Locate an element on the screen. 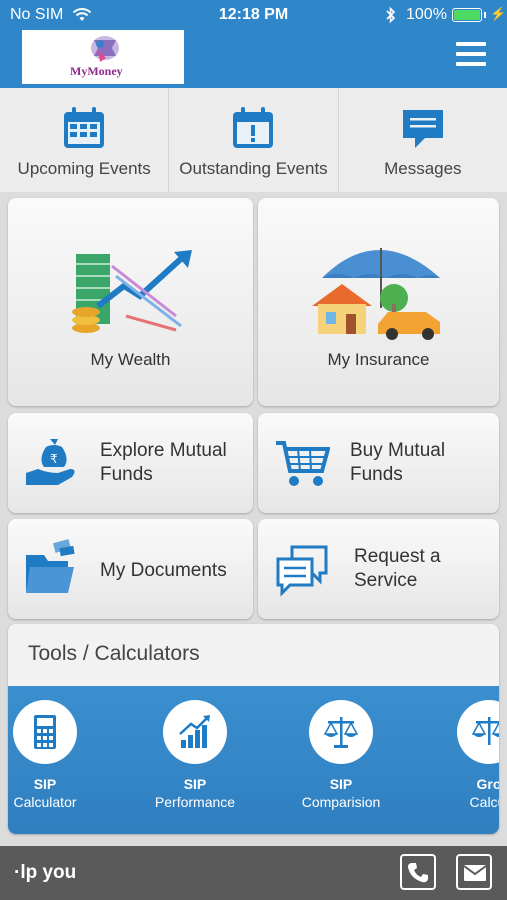 The width and height of the screenshot is (507, 900). hamburger-menu-button is located at coordinates (471, 56).